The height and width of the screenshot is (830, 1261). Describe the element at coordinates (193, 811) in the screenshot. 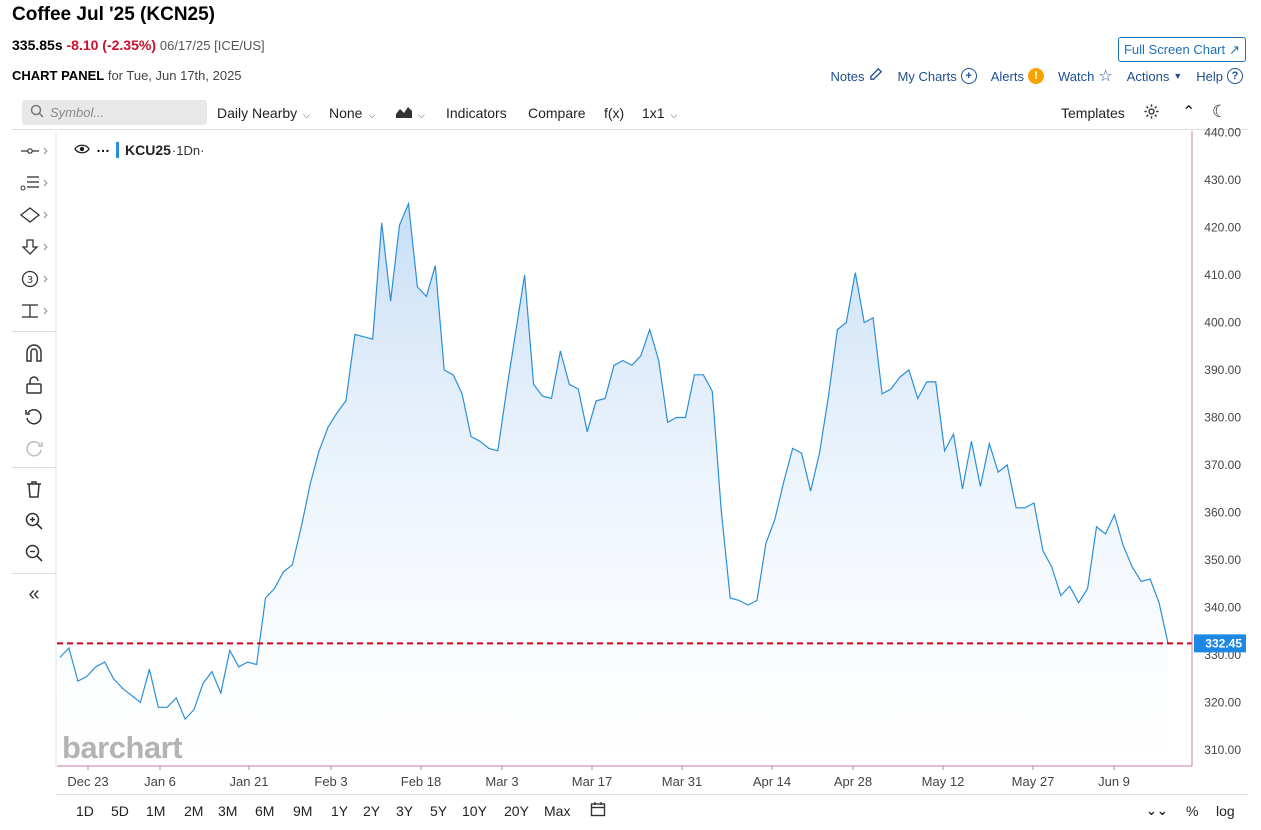

I see `range-button-2m: 2M` at that location.